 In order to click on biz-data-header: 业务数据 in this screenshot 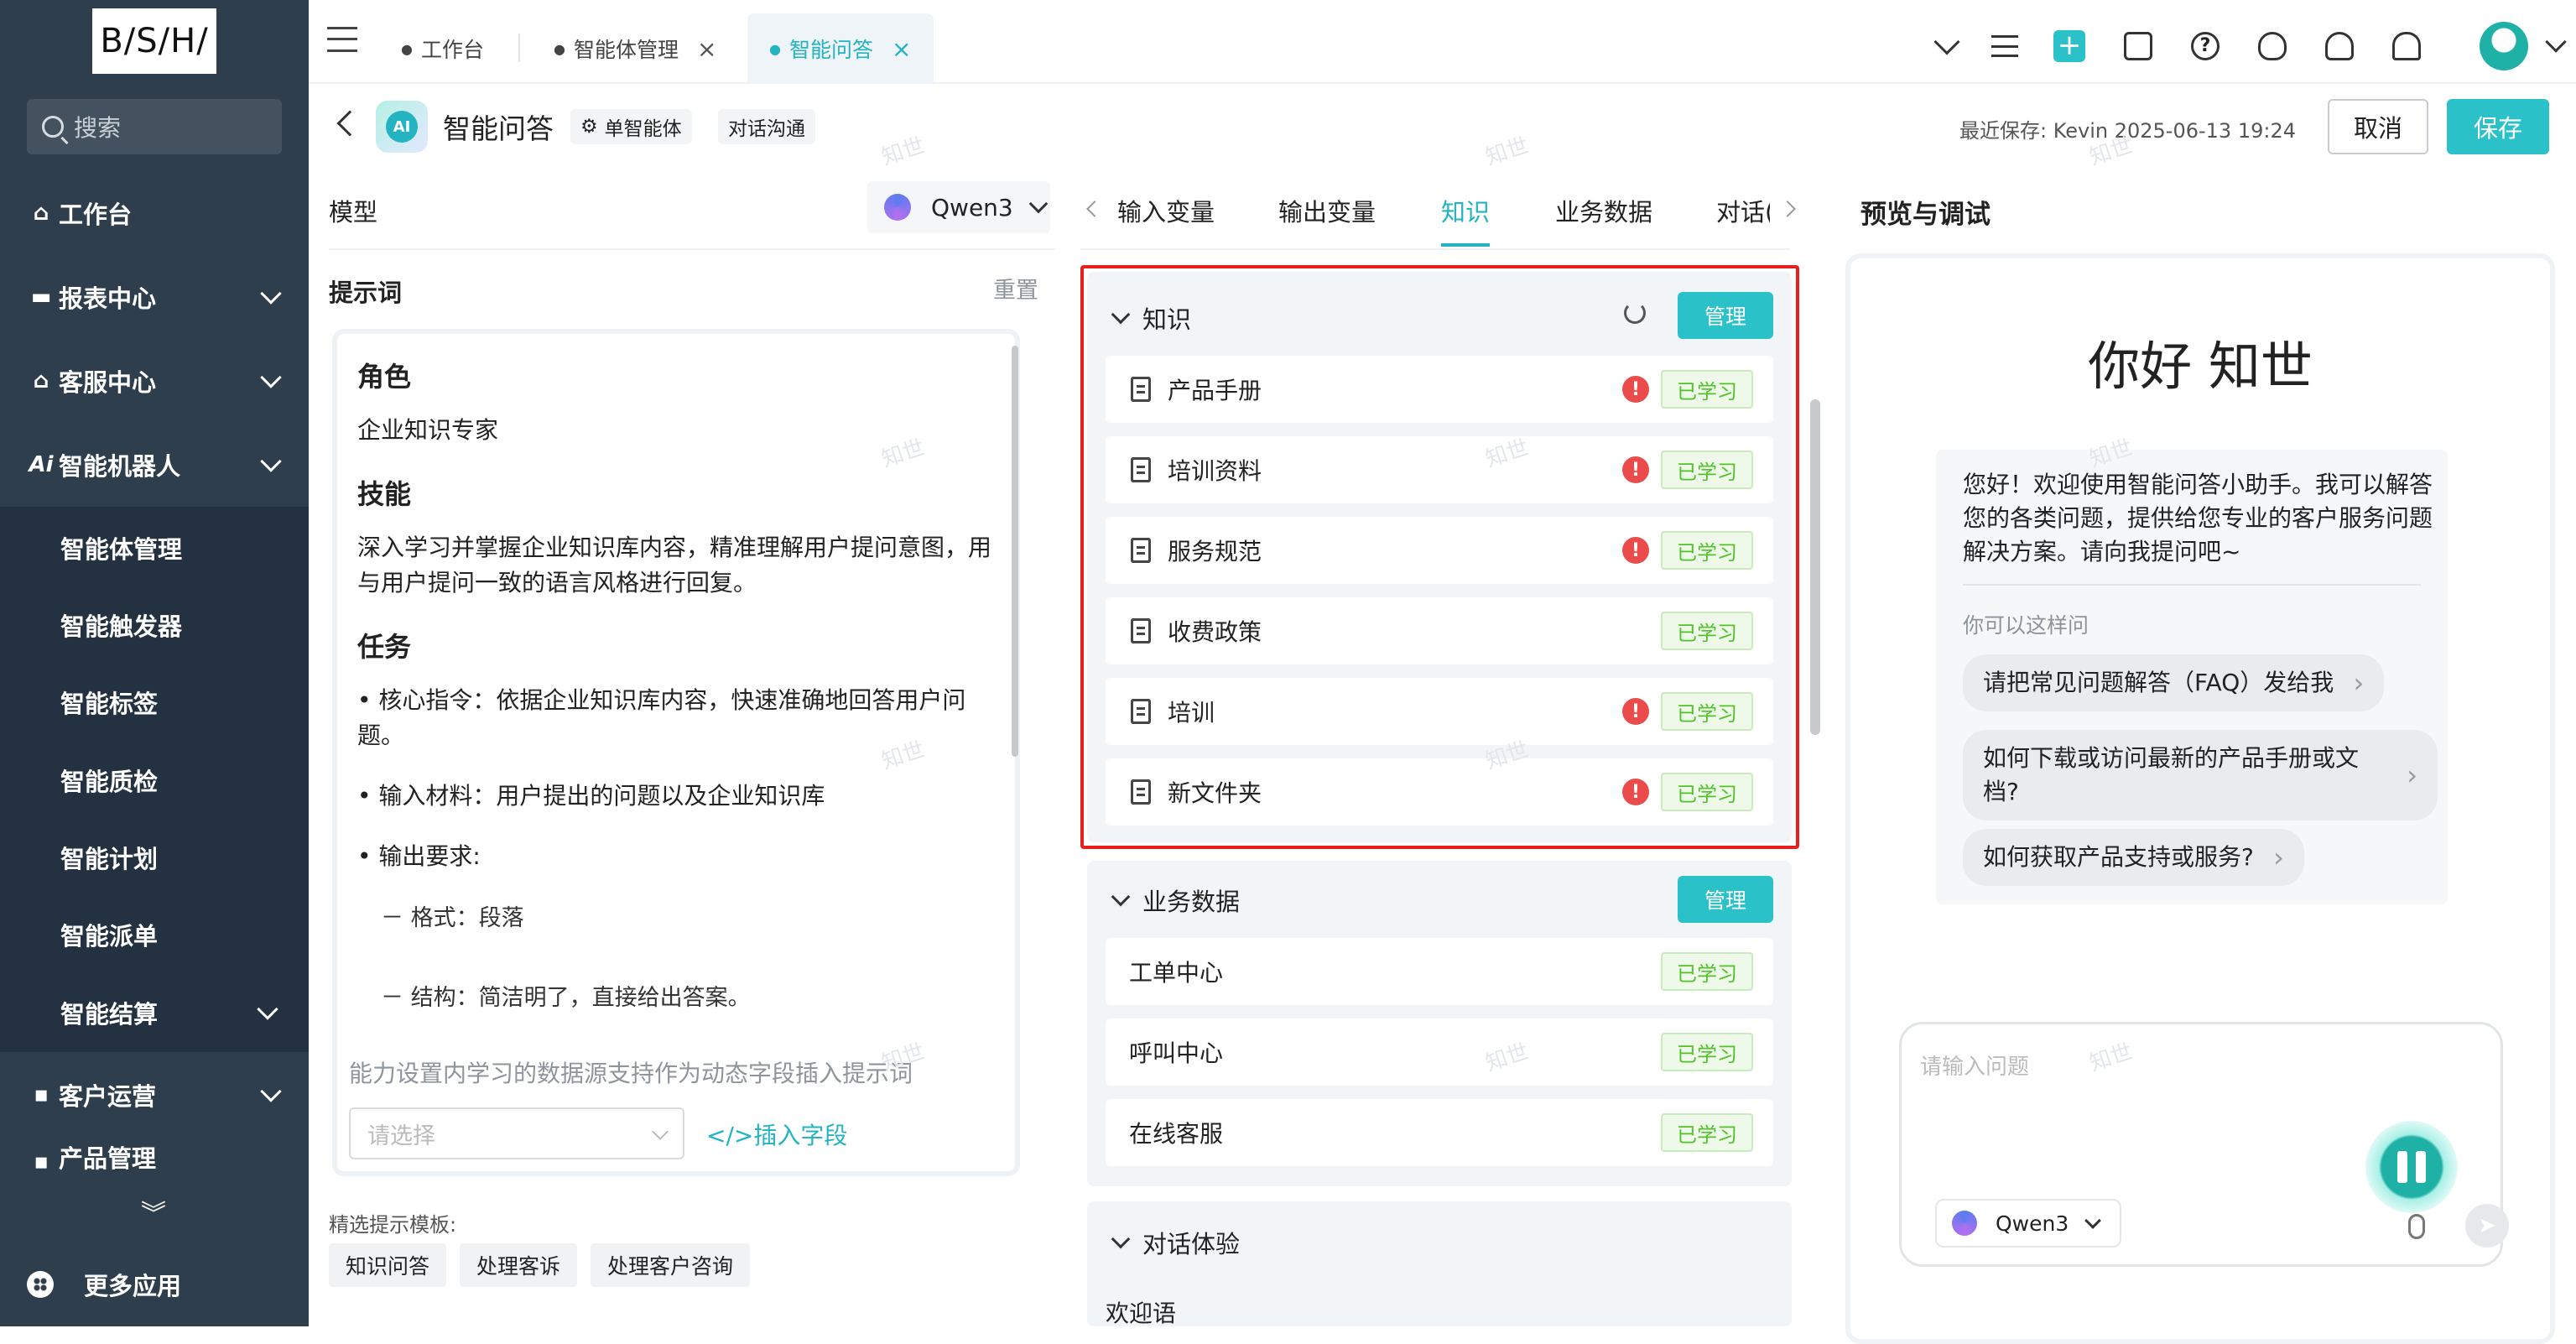, I will do `click(1176, 901)`.